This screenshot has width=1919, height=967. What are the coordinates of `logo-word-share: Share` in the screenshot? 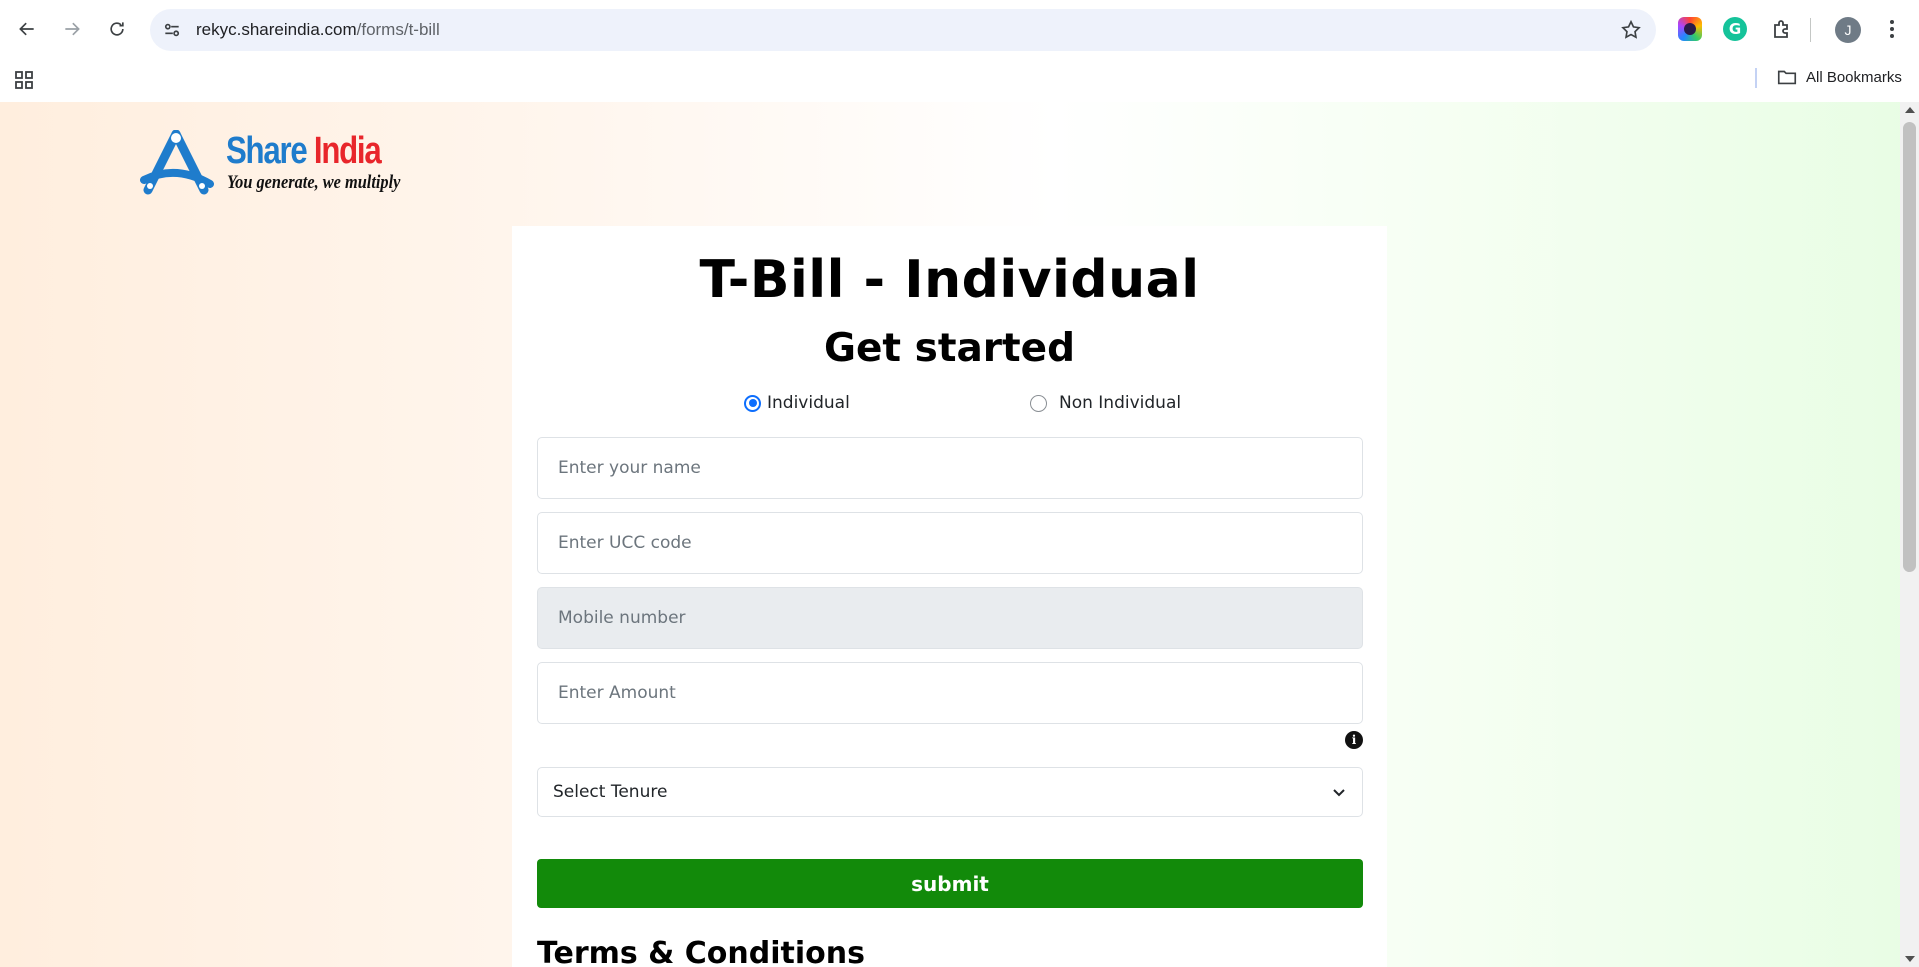 It's located at (267, 151).